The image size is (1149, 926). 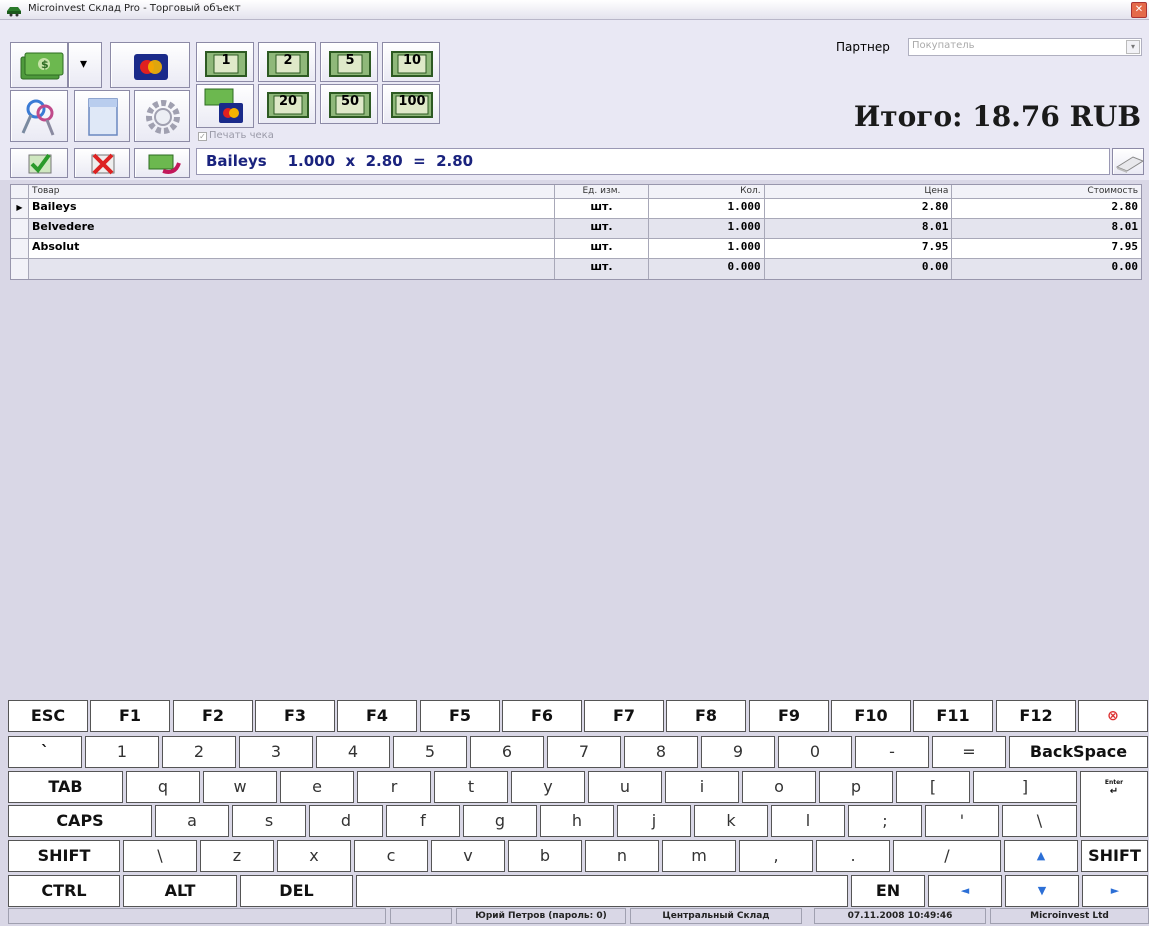 I want to click on key-shift-left: SHIFT, so click(x=64, y=856).